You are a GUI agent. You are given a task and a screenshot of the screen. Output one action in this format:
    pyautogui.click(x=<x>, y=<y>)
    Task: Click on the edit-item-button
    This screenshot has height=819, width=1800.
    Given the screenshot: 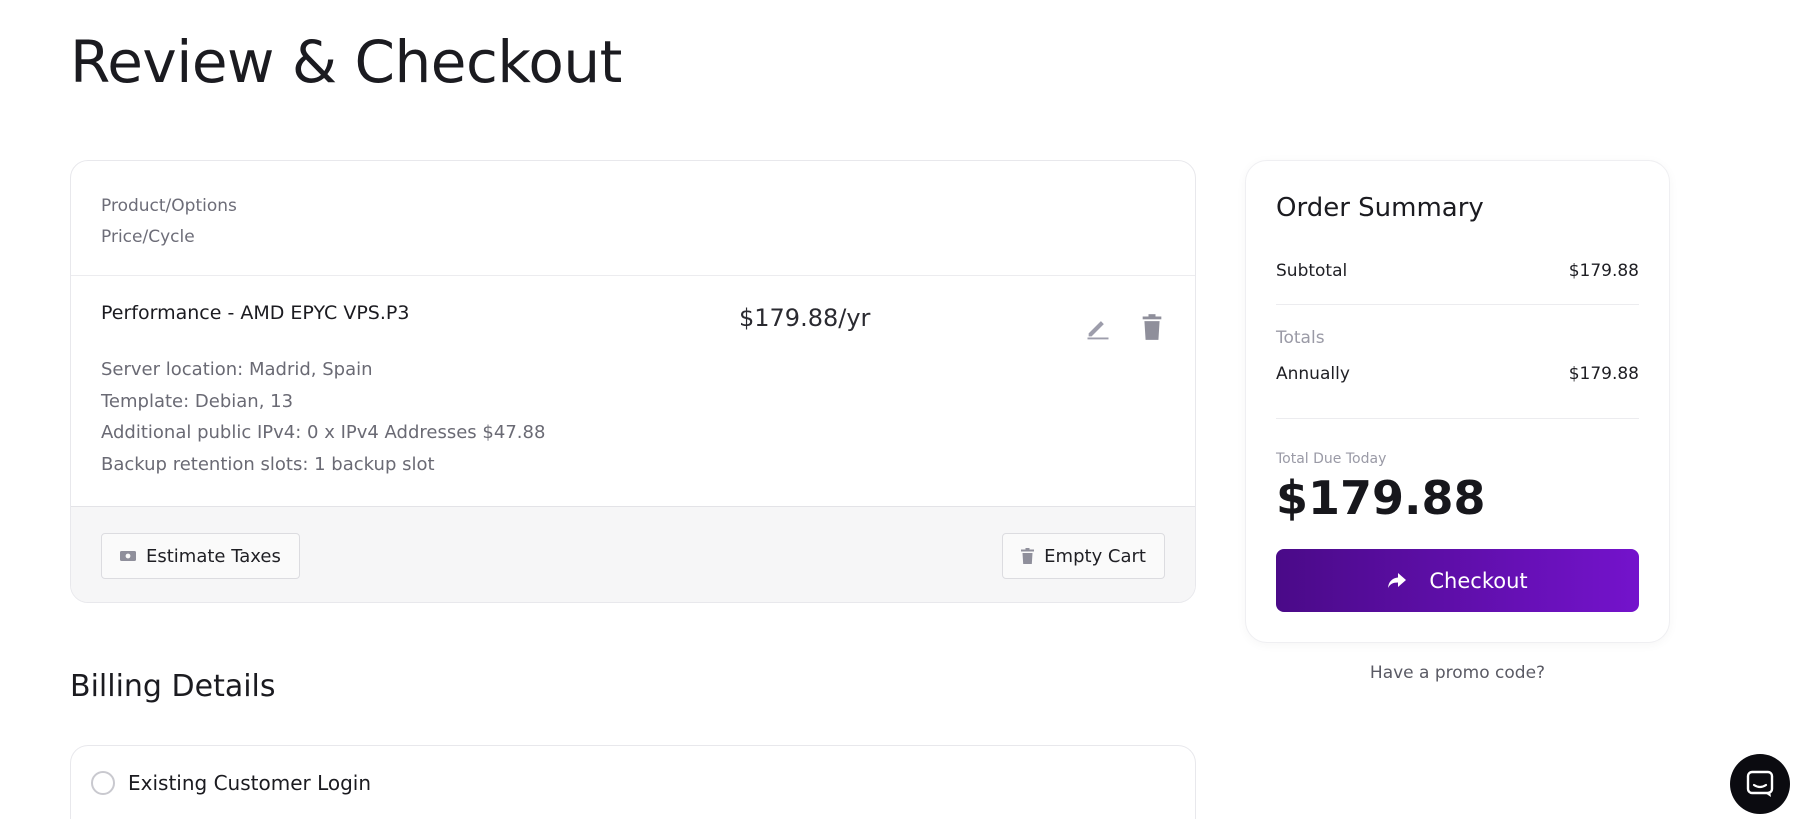 What is the action you would take?
    pyautogui.click(x=1098, y=327)
    